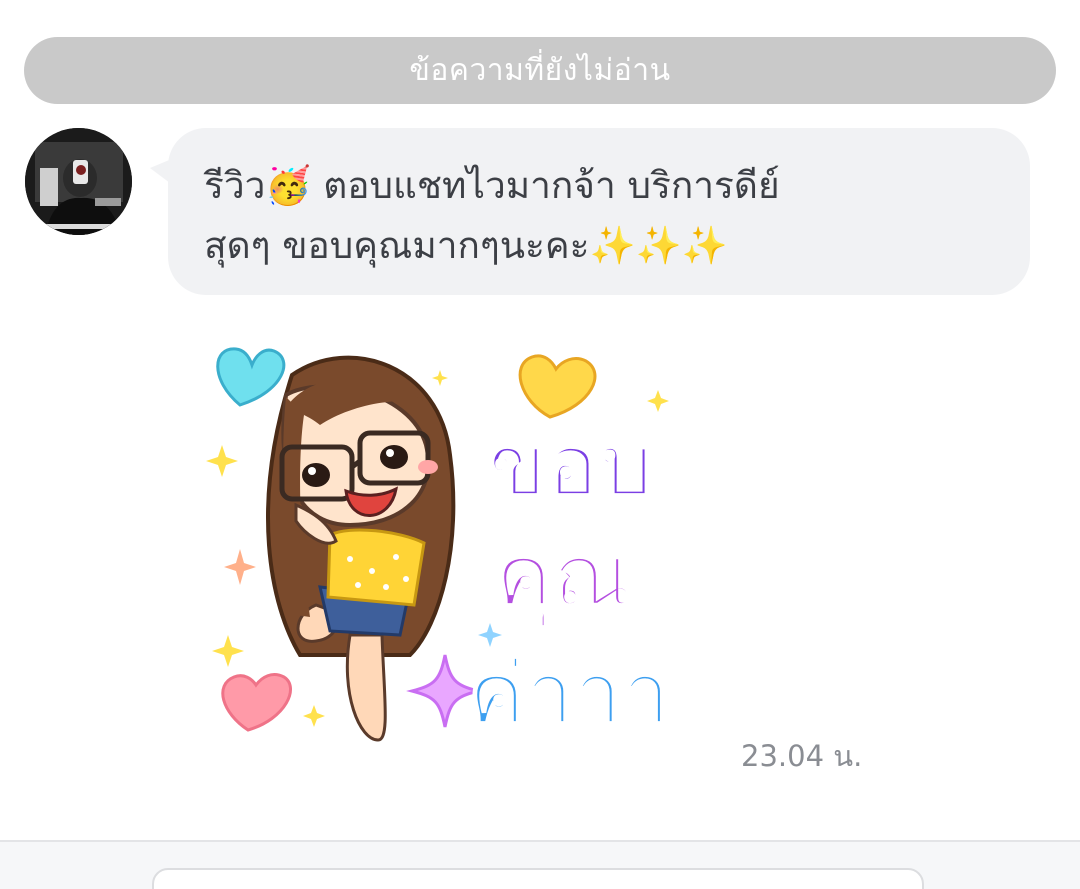 The height and width of the screenshot is (889, 1080). Describe the element at coordinates (569, 694) in the screenshot. I see `sticker-line-3: ค่าาา` at that location.